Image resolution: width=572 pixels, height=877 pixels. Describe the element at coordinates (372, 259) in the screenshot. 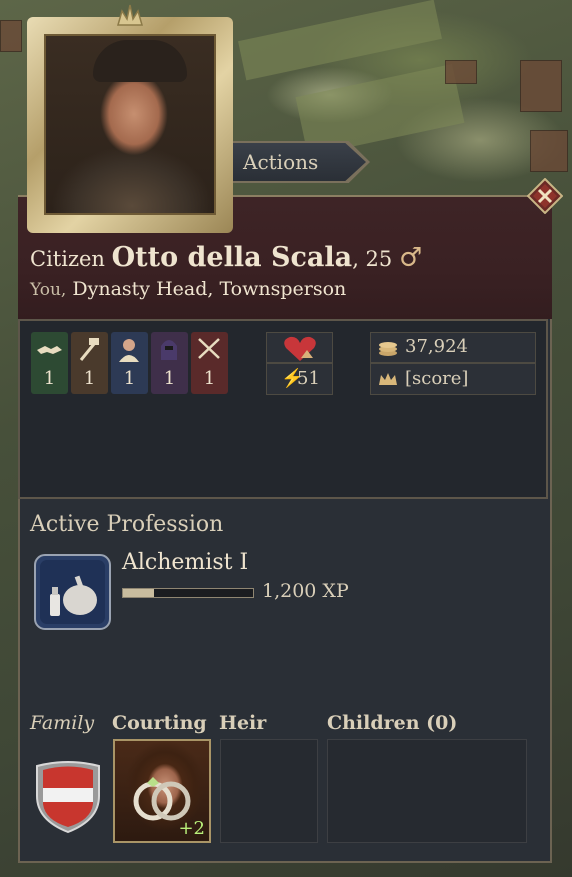

I see `character-age: , 25` at that location.